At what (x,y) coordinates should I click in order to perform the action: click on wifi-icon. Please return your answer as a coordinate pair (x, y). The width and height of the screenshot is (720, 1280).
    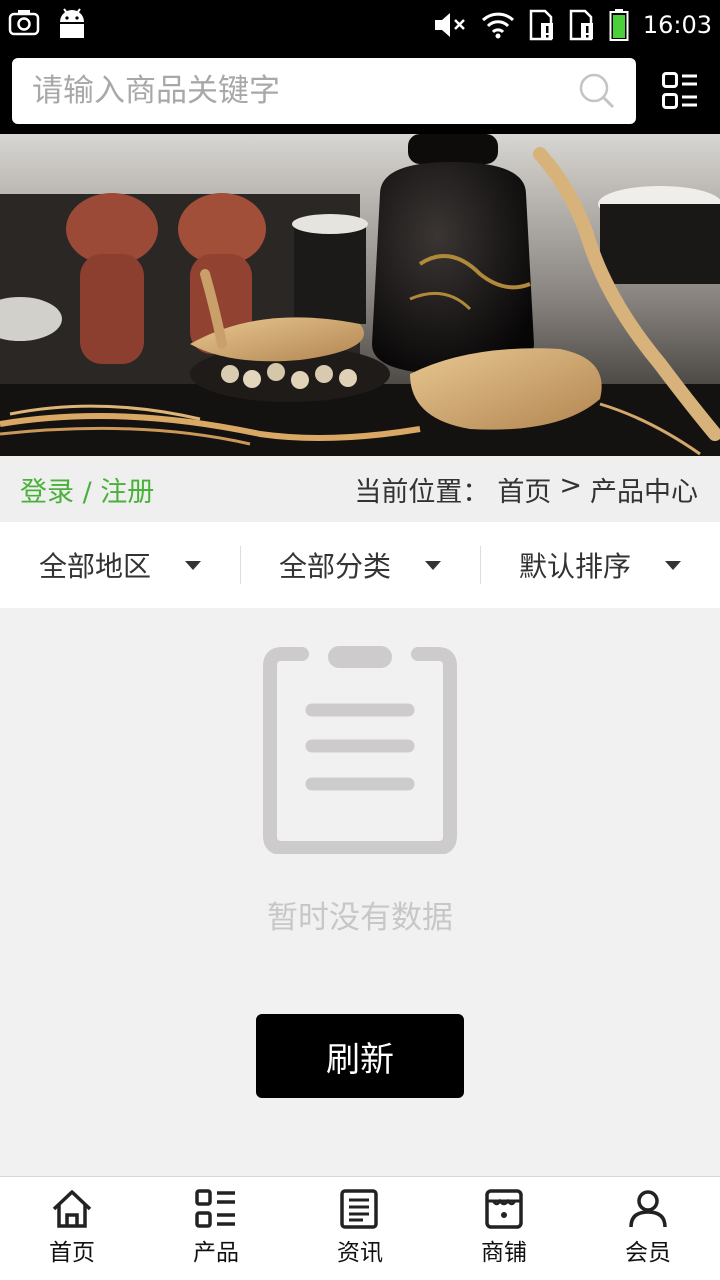
    Looking at the image, I should click on (497, 25).